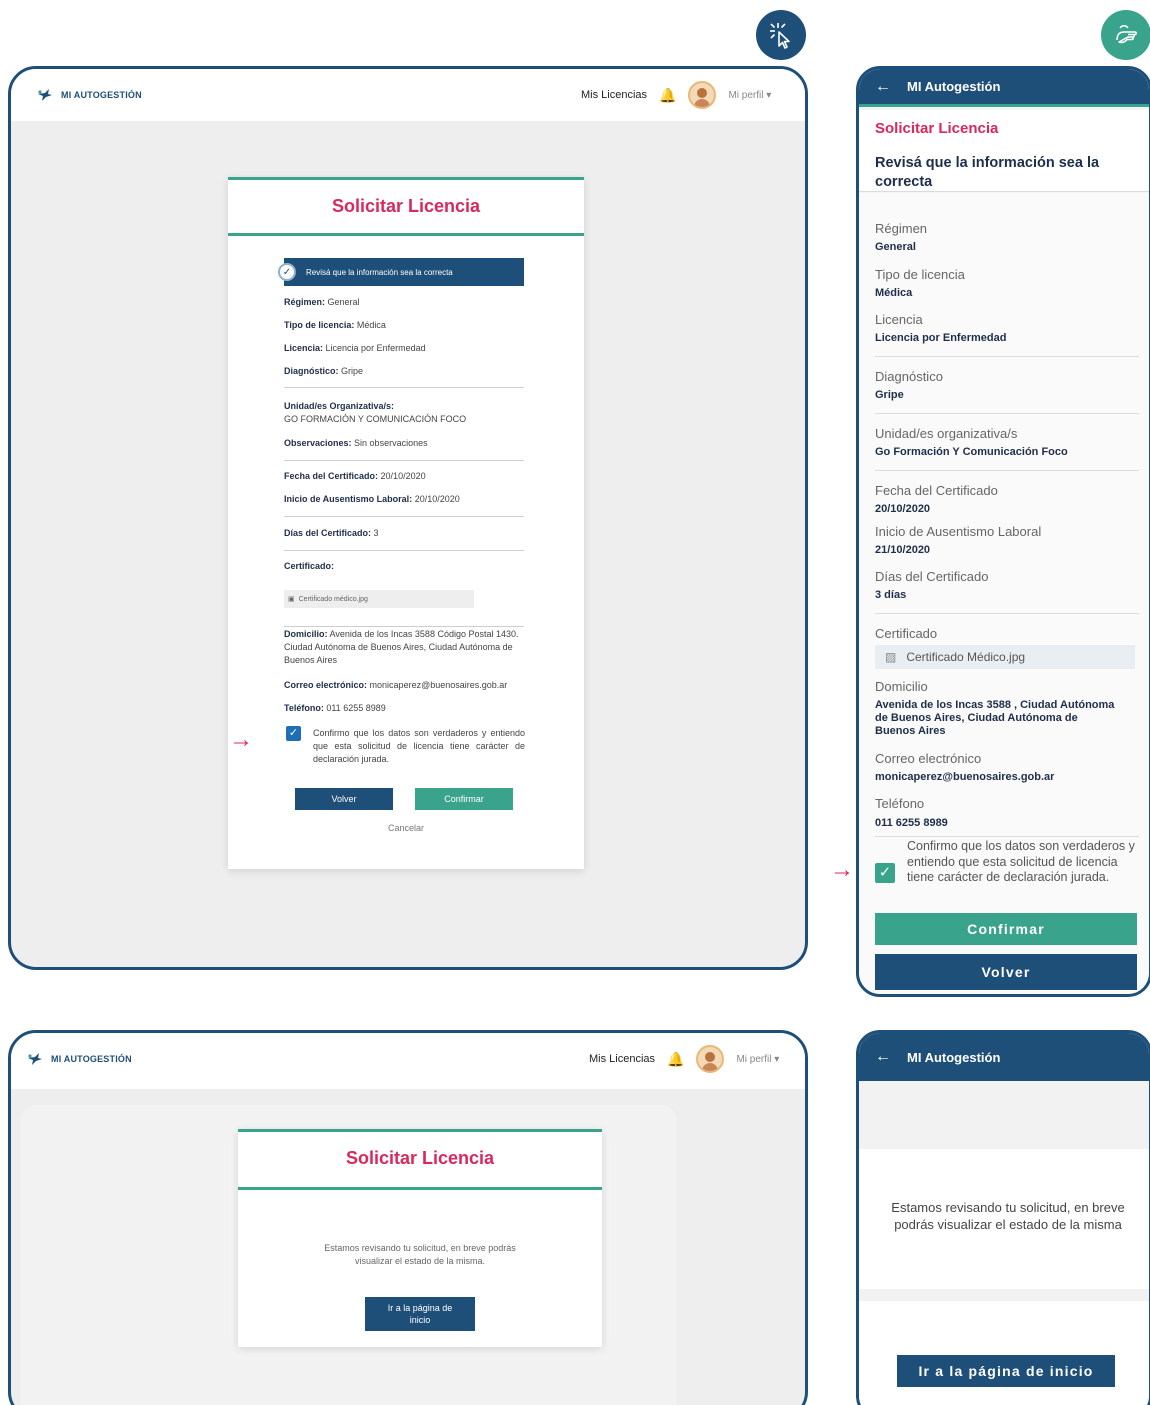  Describe the element at coordinates (331, 533) in the screenshot. I see `field-dias: Días del Certificado: 3` at that location.